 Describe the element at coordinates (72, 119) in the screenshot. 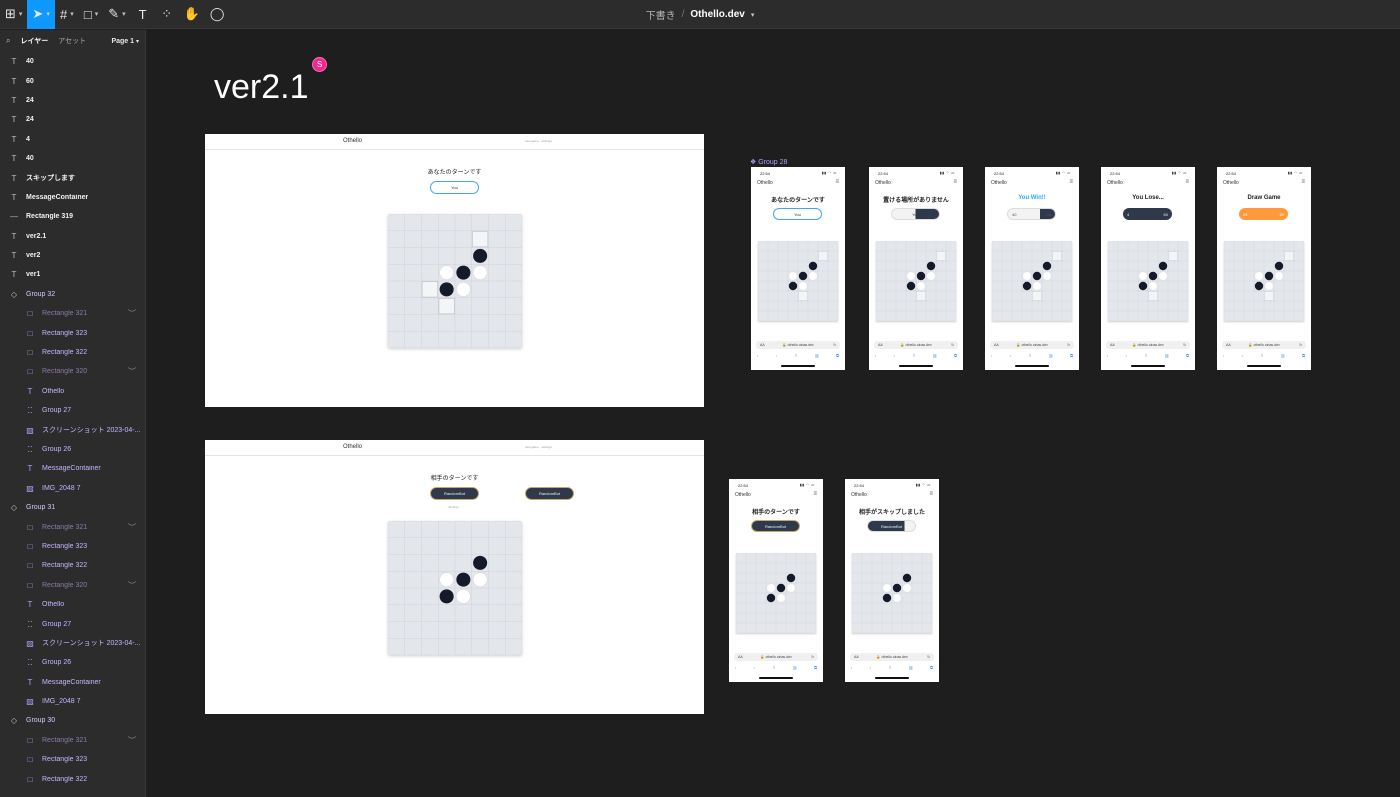

I see `layer-item: T 24` at that location.